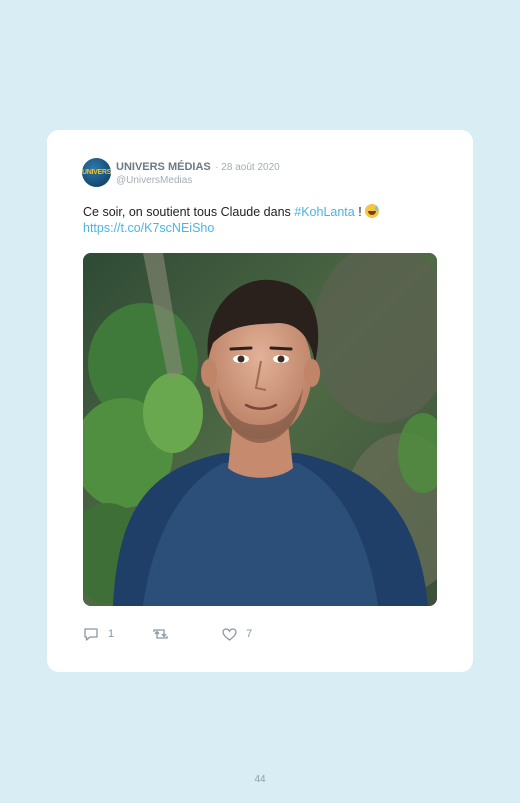  I want to click on tweet-date: · 28 août 2020, so click(247, 167).